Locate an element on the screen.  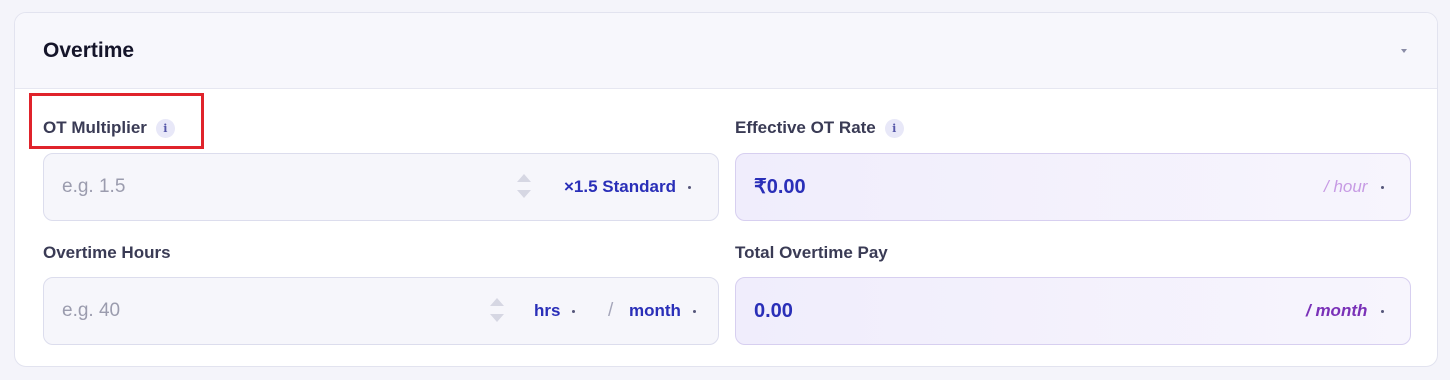
pay-period-select: / month is located at coordinates (1345, 311).